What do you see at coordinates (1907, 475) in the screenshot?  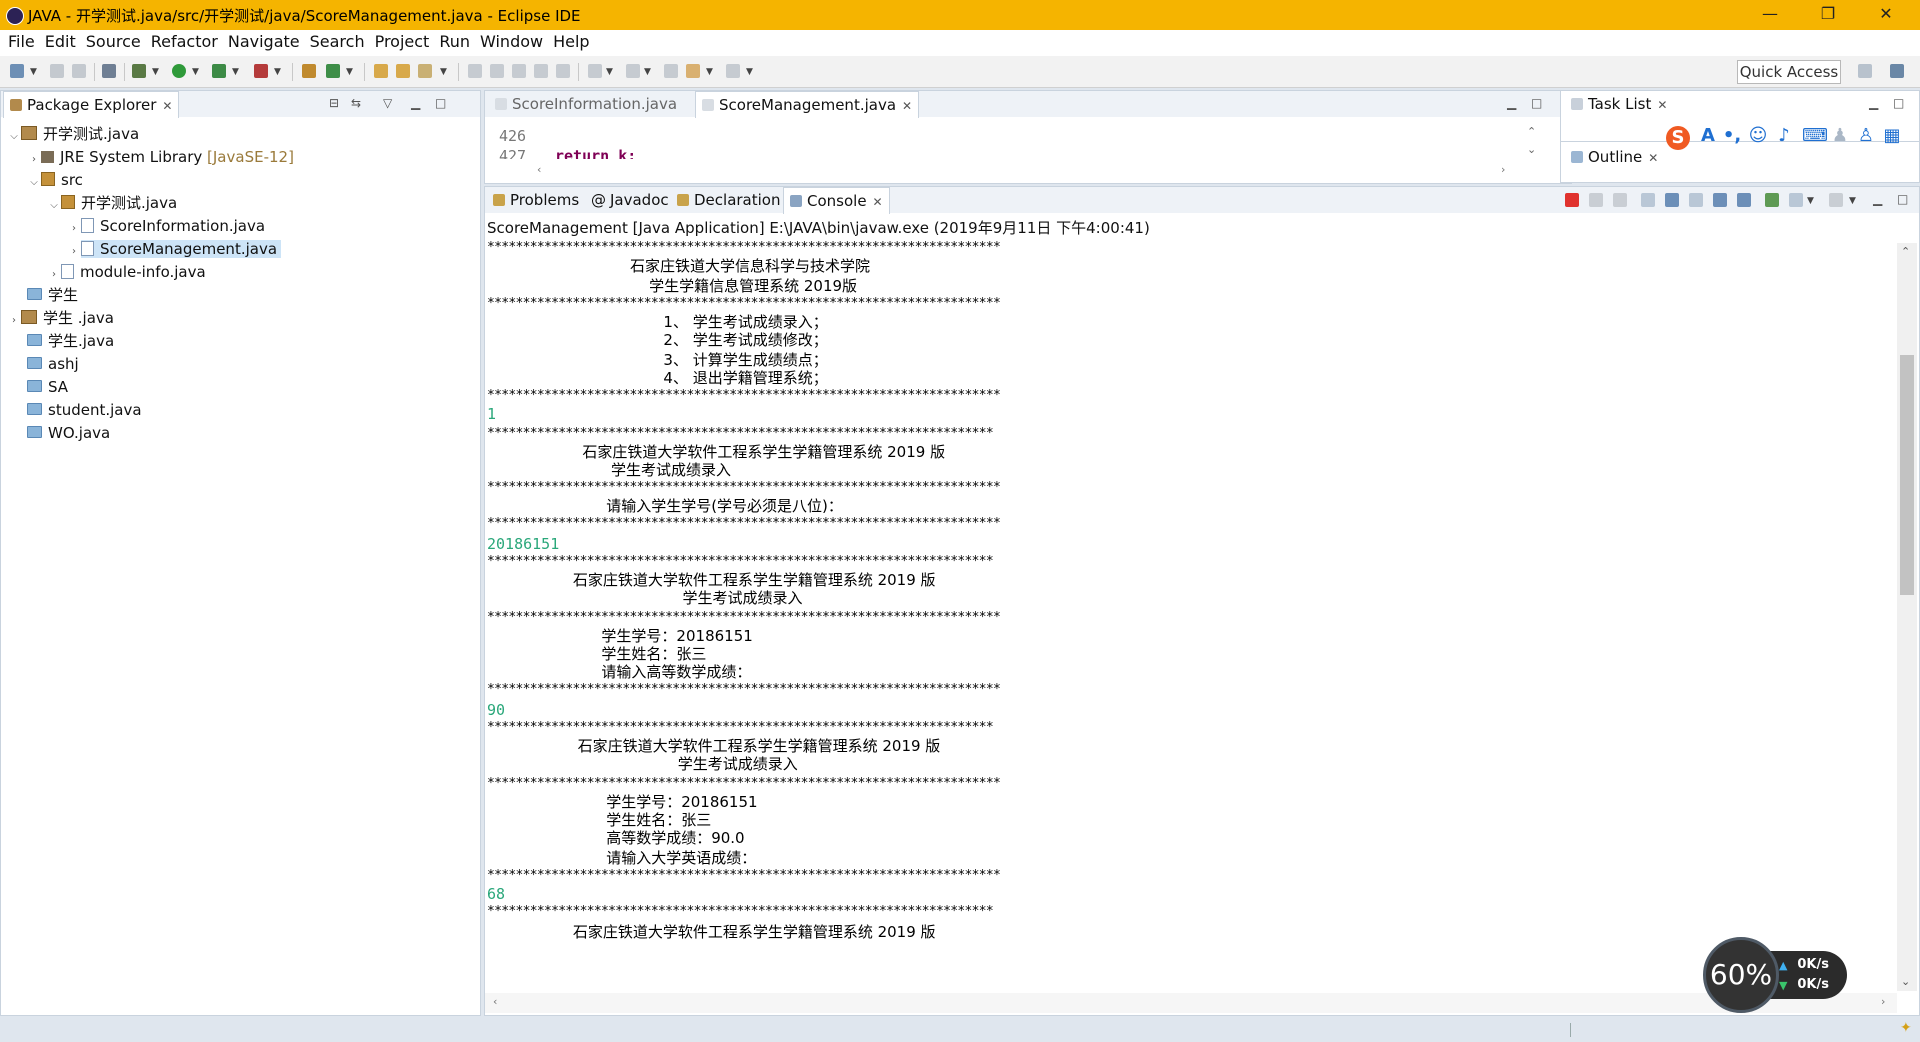 I see `scrollbar-thumb` at bounding box center [1907, 475].